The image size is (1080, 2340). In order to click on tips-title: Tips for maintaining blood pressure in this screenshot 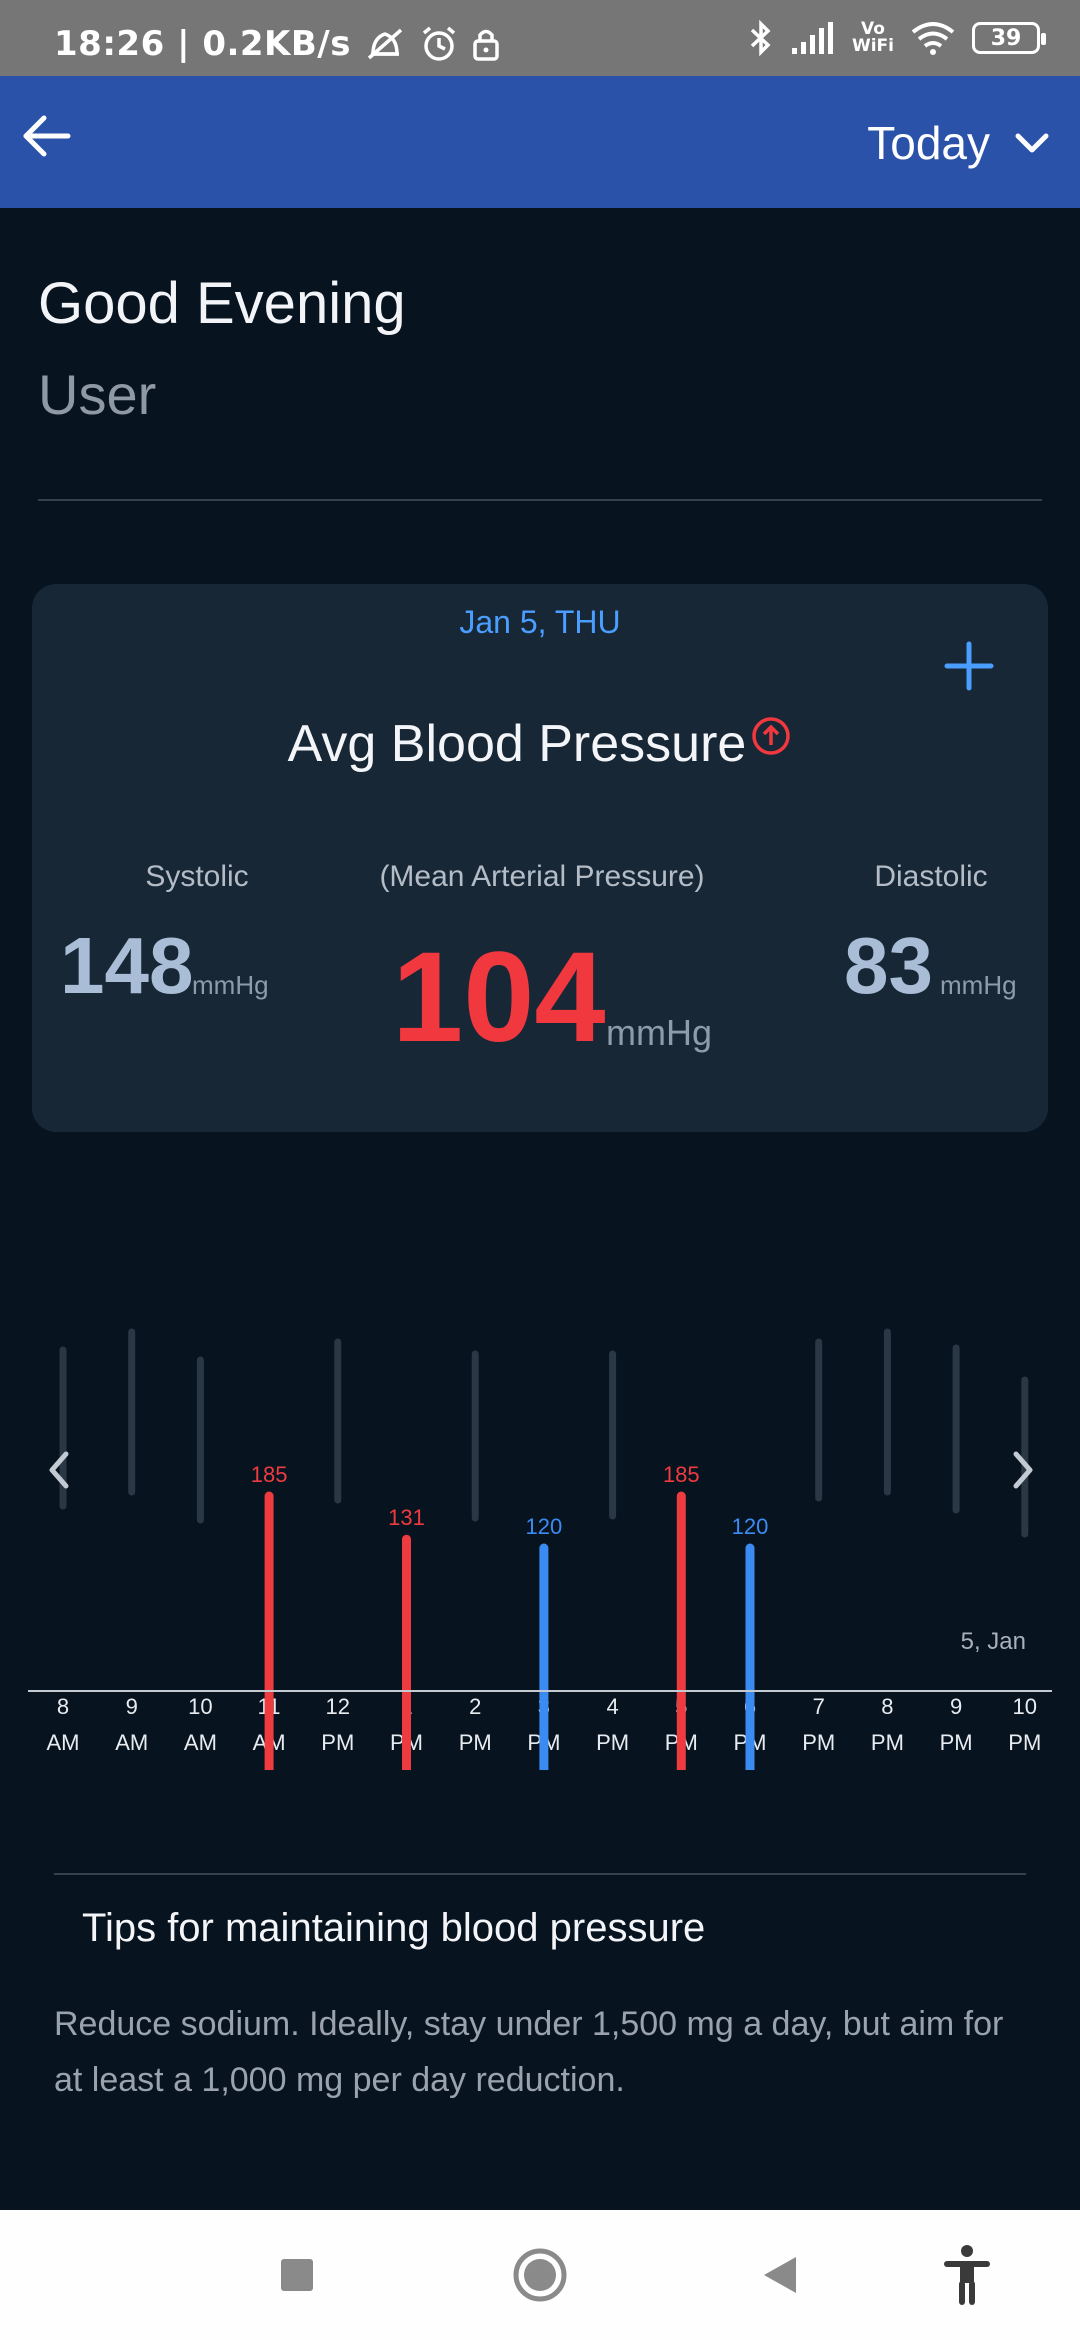, I will do `click(394, 1928)`.